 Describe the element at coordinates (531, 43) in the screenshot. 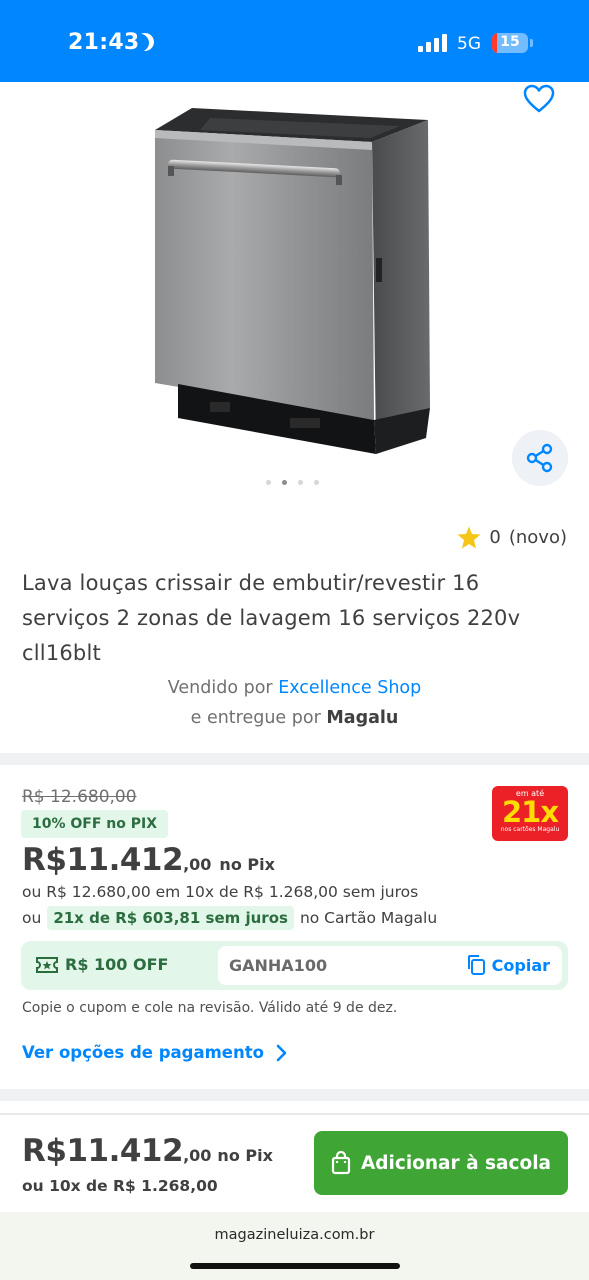

I see `battery-tip` at that location.